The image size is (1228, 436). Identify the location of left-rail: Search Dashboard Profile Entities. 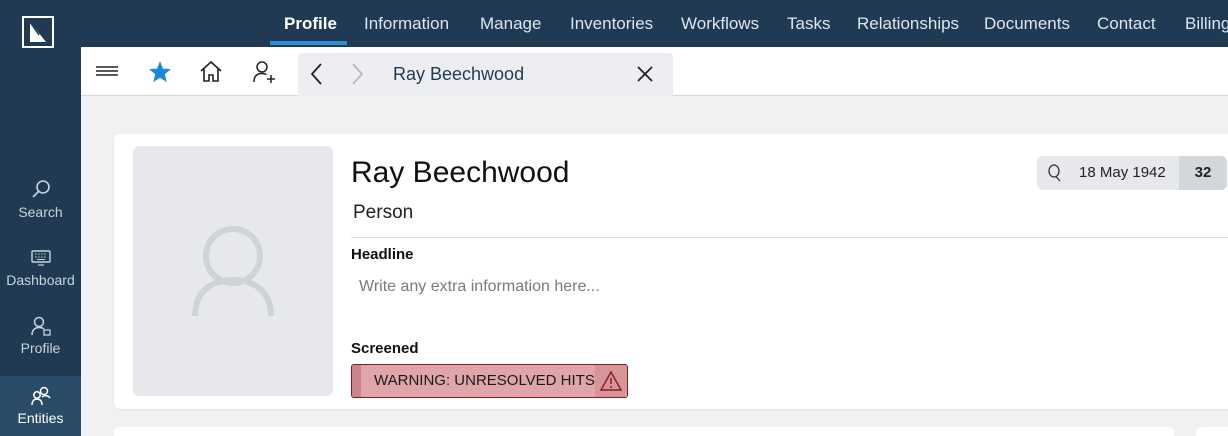
(40, 218).